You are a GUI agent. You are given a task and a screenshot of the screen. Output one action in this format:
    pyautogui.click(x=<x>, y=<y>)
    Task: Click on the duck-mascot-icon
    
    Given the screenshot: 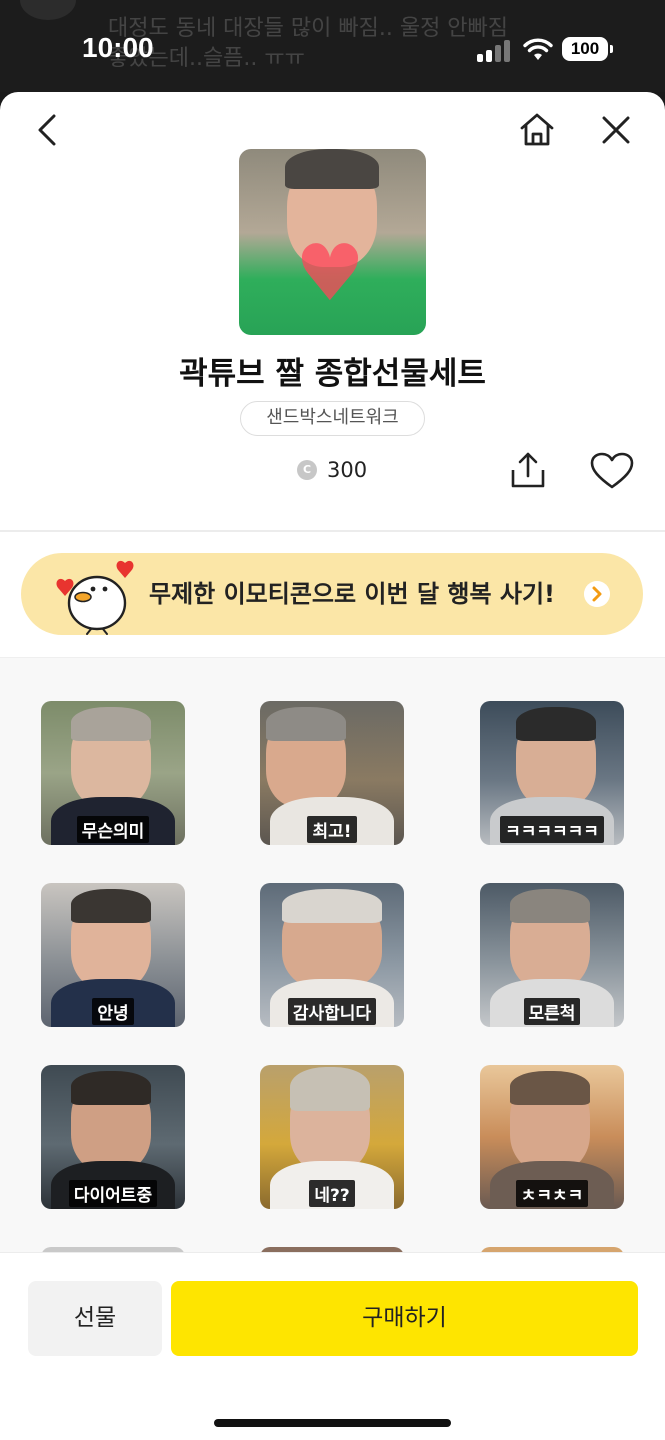 What is the action you would take?
    pyautogui.click(x=95, y=597)
    